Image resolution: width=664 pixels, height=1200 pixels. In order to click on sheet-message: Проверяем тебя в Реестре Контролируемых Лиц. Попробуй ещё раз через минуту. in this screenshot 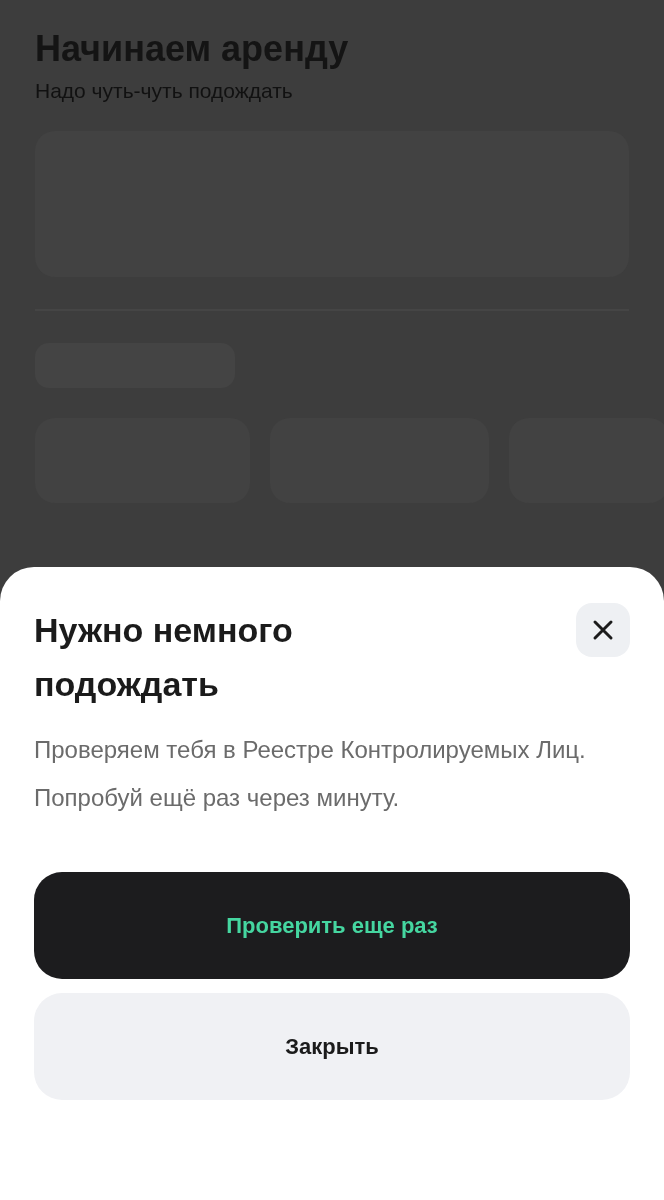, I will do `click(310, 773)`.